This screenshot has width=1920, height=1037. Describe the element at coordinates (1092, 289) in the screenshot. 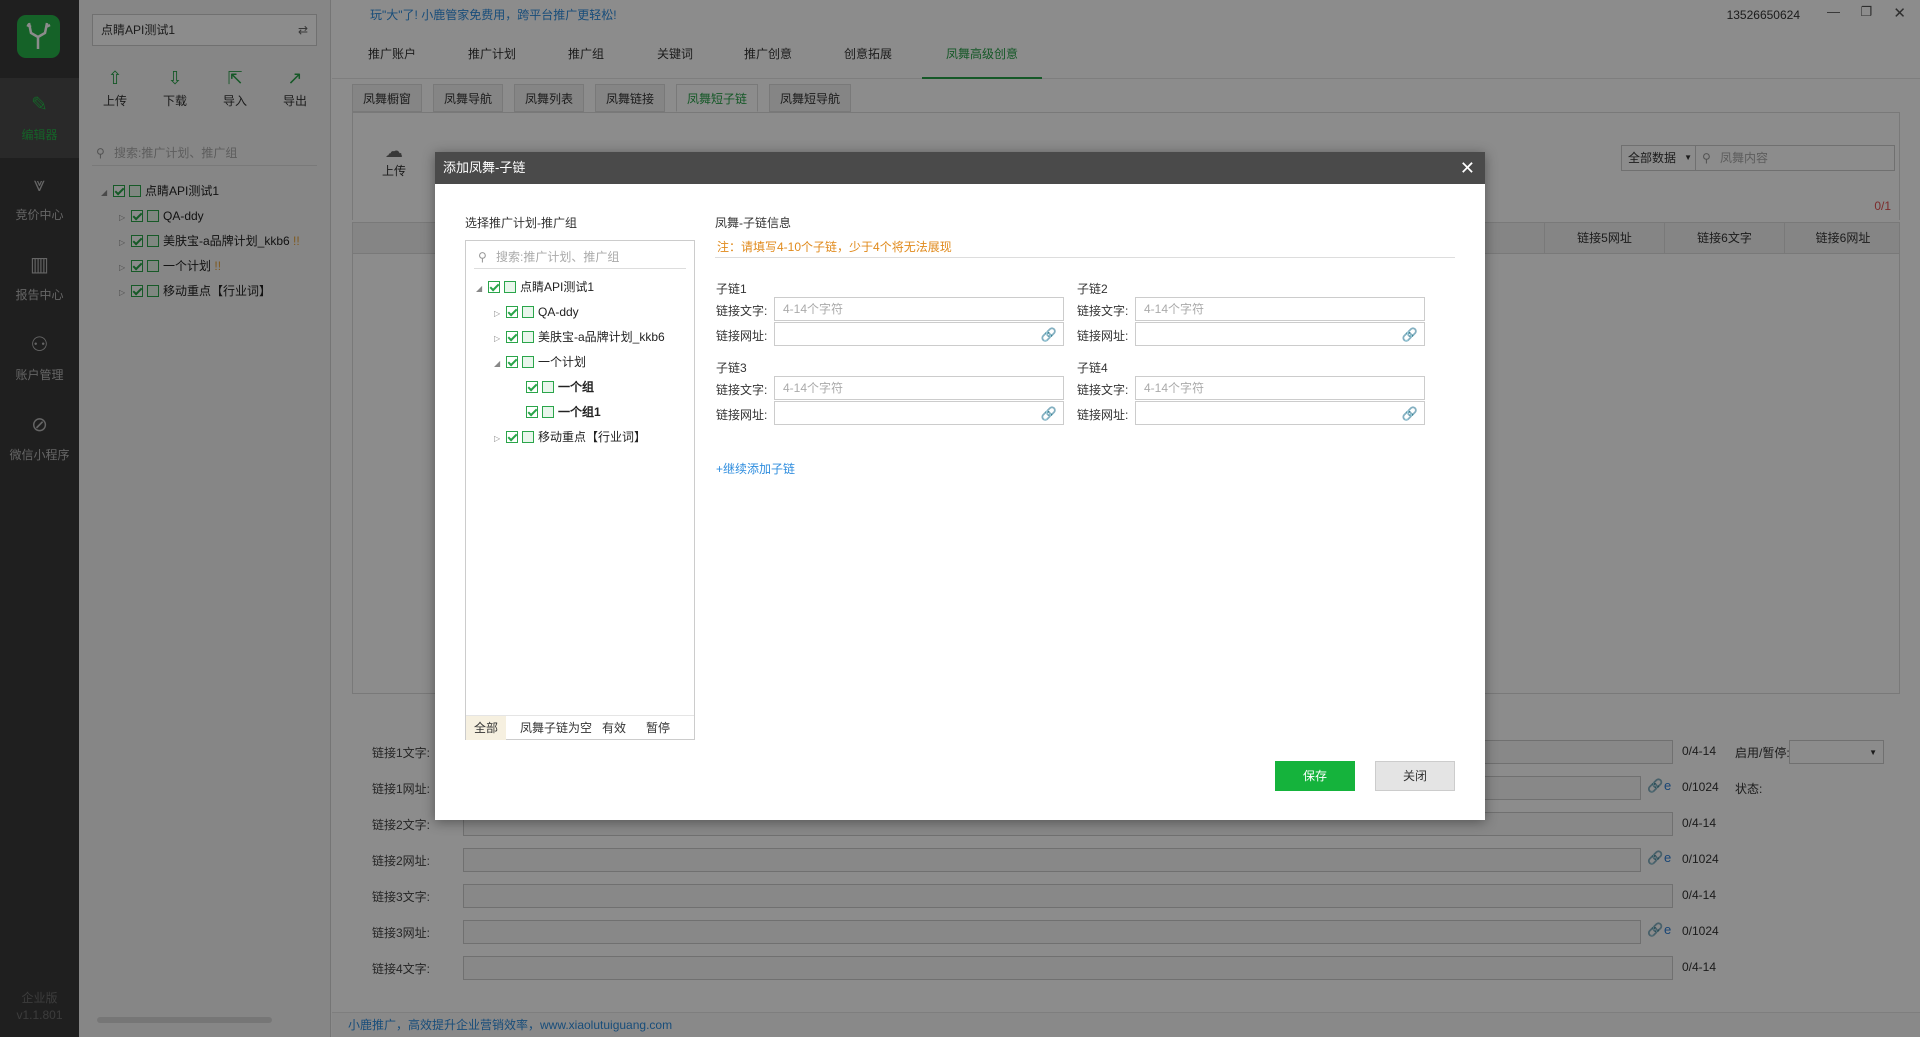

I see `sublink-2-title: 子链2` at that location.